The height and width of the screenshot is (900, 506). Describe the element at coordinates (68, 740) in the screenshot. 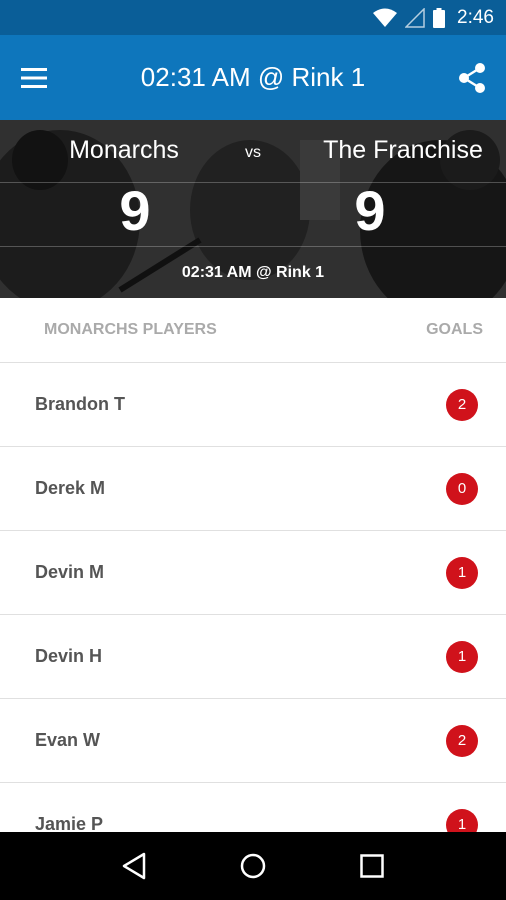

I see `player-name: Evan W` at that location.